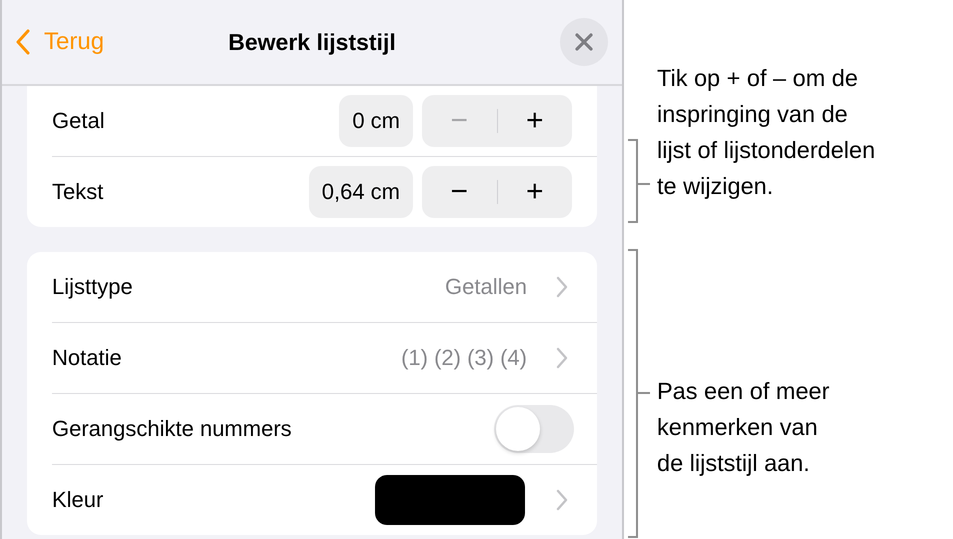 The height and width of the screenshot is (539, 953). I want to click on close-icon, so click(584, 42).